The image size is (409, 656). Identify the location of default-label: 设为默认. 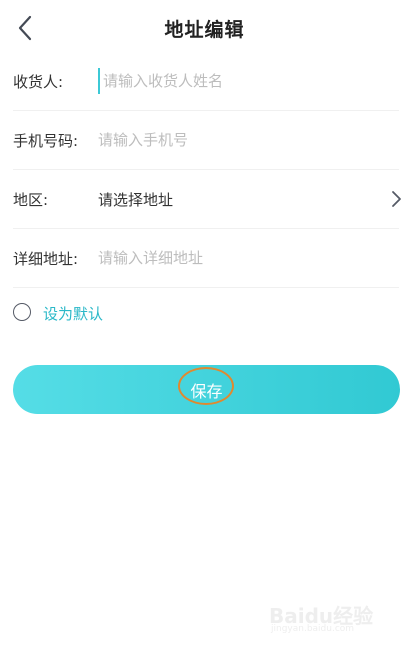
(73, 313).